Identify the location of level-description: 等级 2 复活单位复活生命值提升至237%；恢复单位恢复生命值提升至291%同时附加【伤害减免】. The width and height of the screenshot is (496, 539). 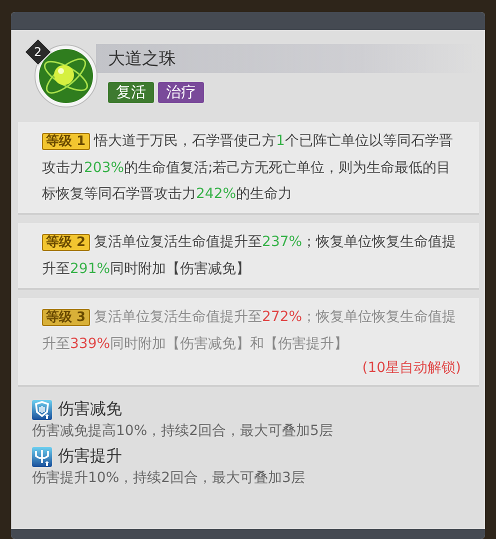
(250, 256).